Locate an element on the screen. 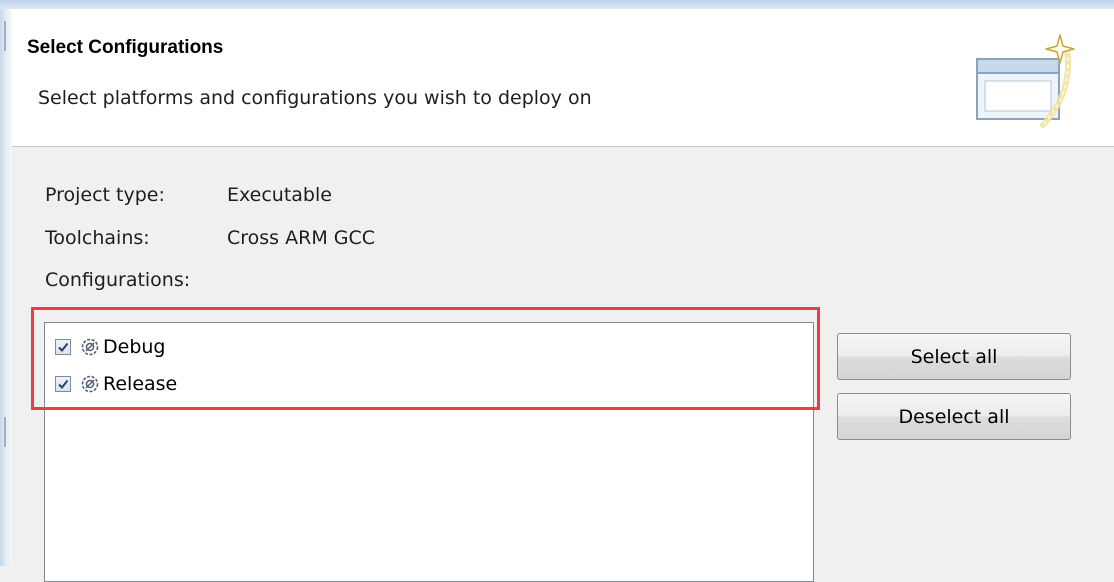  page-title: Select Configurations is located at coordinates (125, 47).